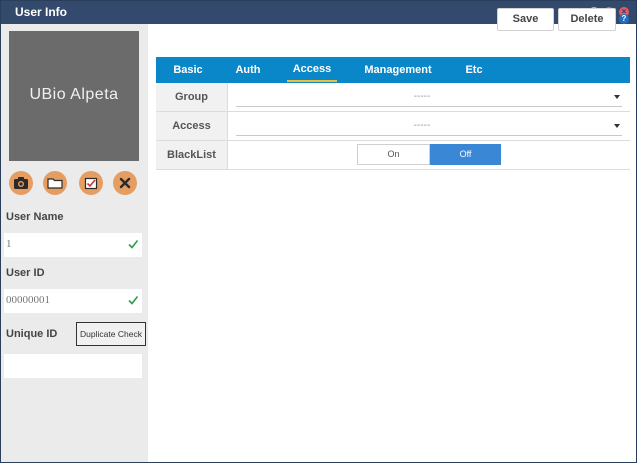 This screenshot has height=463, width=637. I want to click on blacklist-label: BlackList, so click(192, 155).